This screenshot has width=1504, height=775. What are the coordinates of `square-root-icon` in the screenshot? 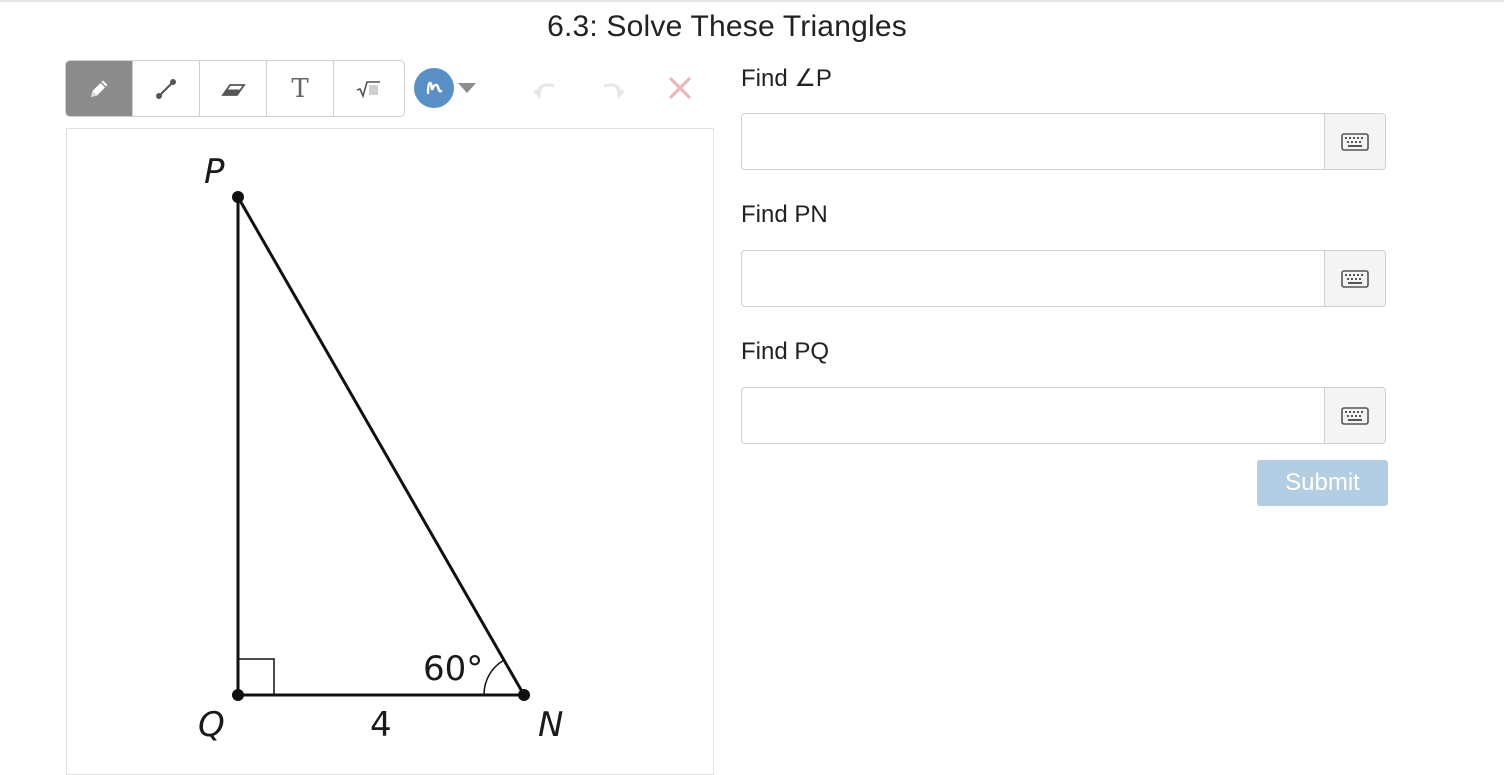 It's located at (368, 89).